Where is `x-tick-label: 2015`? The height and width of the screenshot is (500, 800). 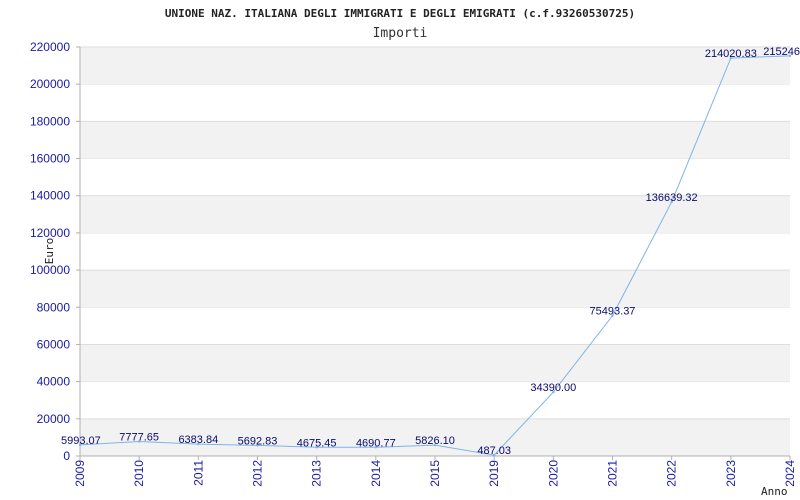 x-tick-label: 2015 is located at coordinates (435, 473).